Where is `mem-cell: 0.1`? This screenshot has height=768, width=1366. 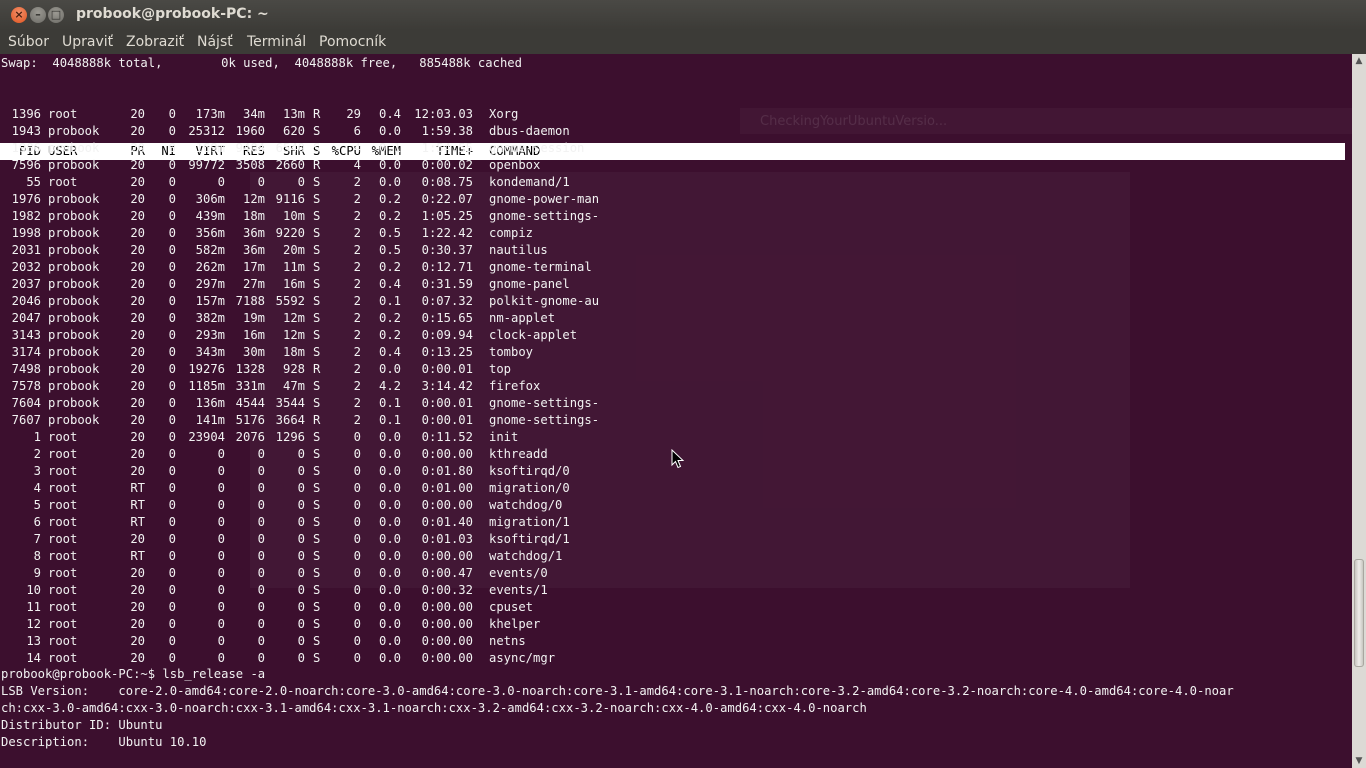 mem-cell: 0.1 is located at coordinates (389, 403).